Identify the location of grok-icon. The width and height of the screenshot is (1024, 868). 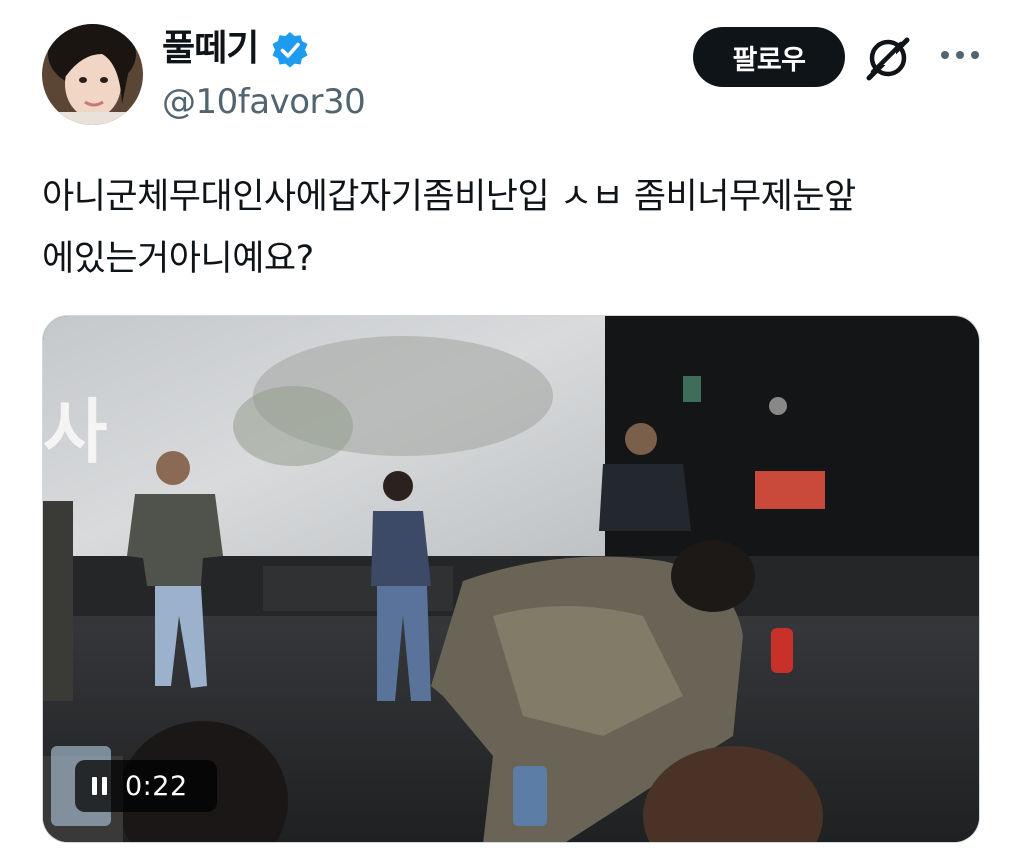
(888, 58).